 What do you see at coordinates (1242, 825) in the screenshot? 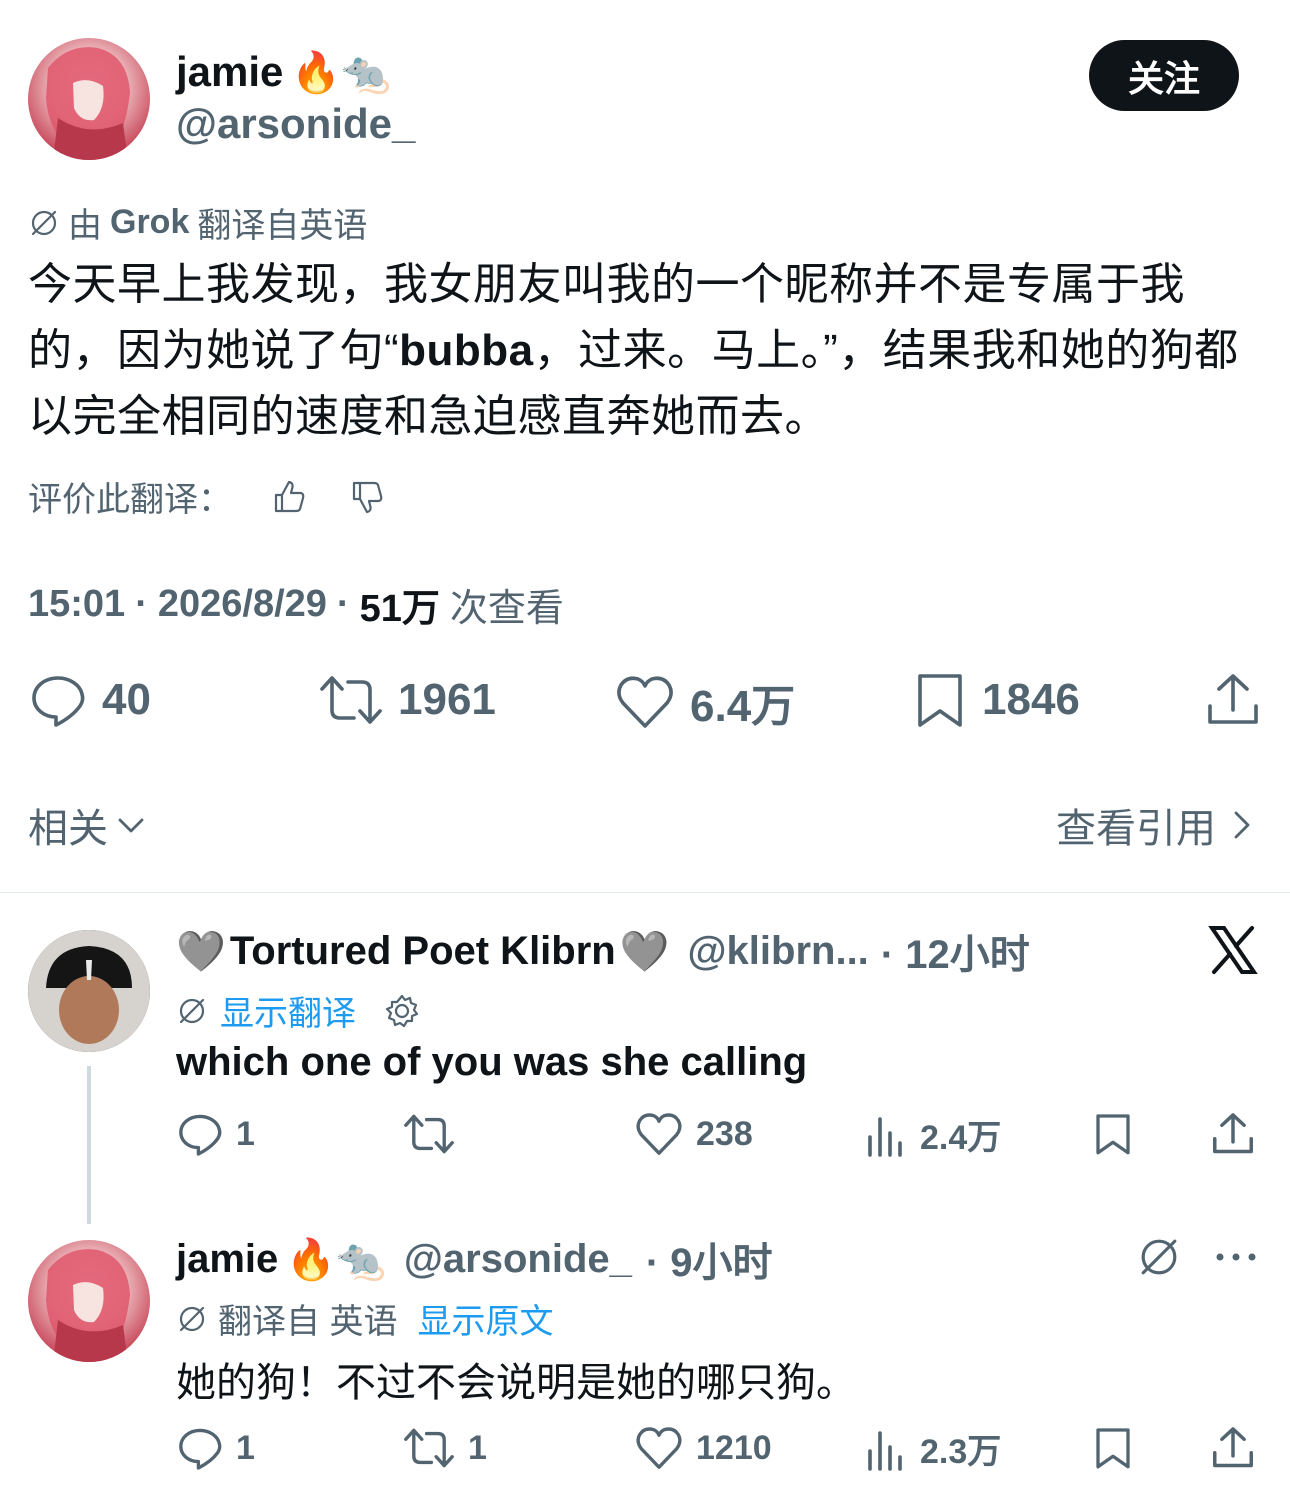
I see `chevron-right-icon` at bounding box center [1242, 825].